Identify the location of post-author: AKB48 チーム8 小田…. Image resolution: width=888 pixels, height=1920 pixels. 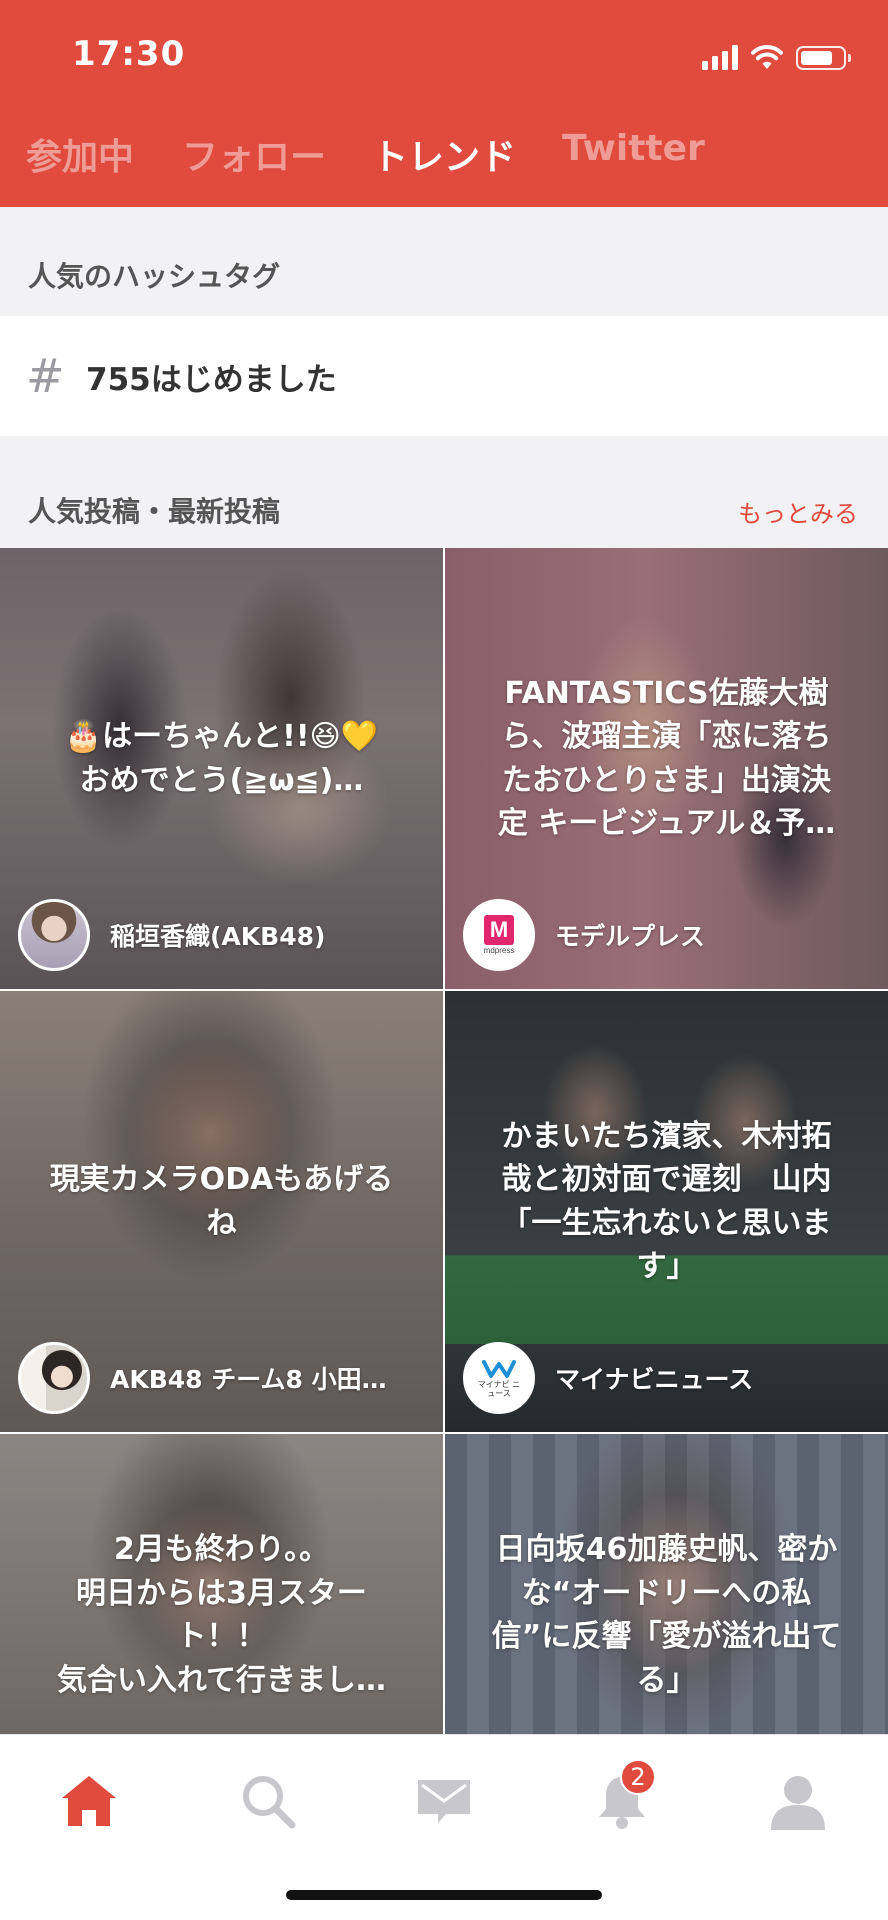
(202, 1378).